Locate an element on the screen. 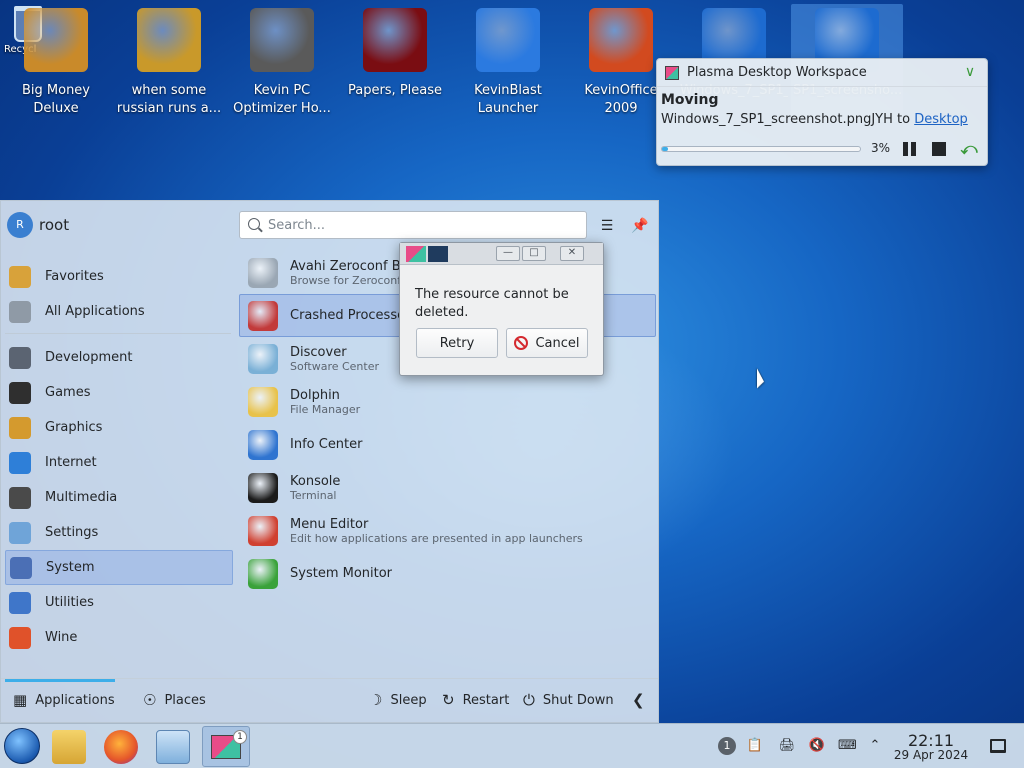  tab-places-label: Places is located at coordinates (185, 700).